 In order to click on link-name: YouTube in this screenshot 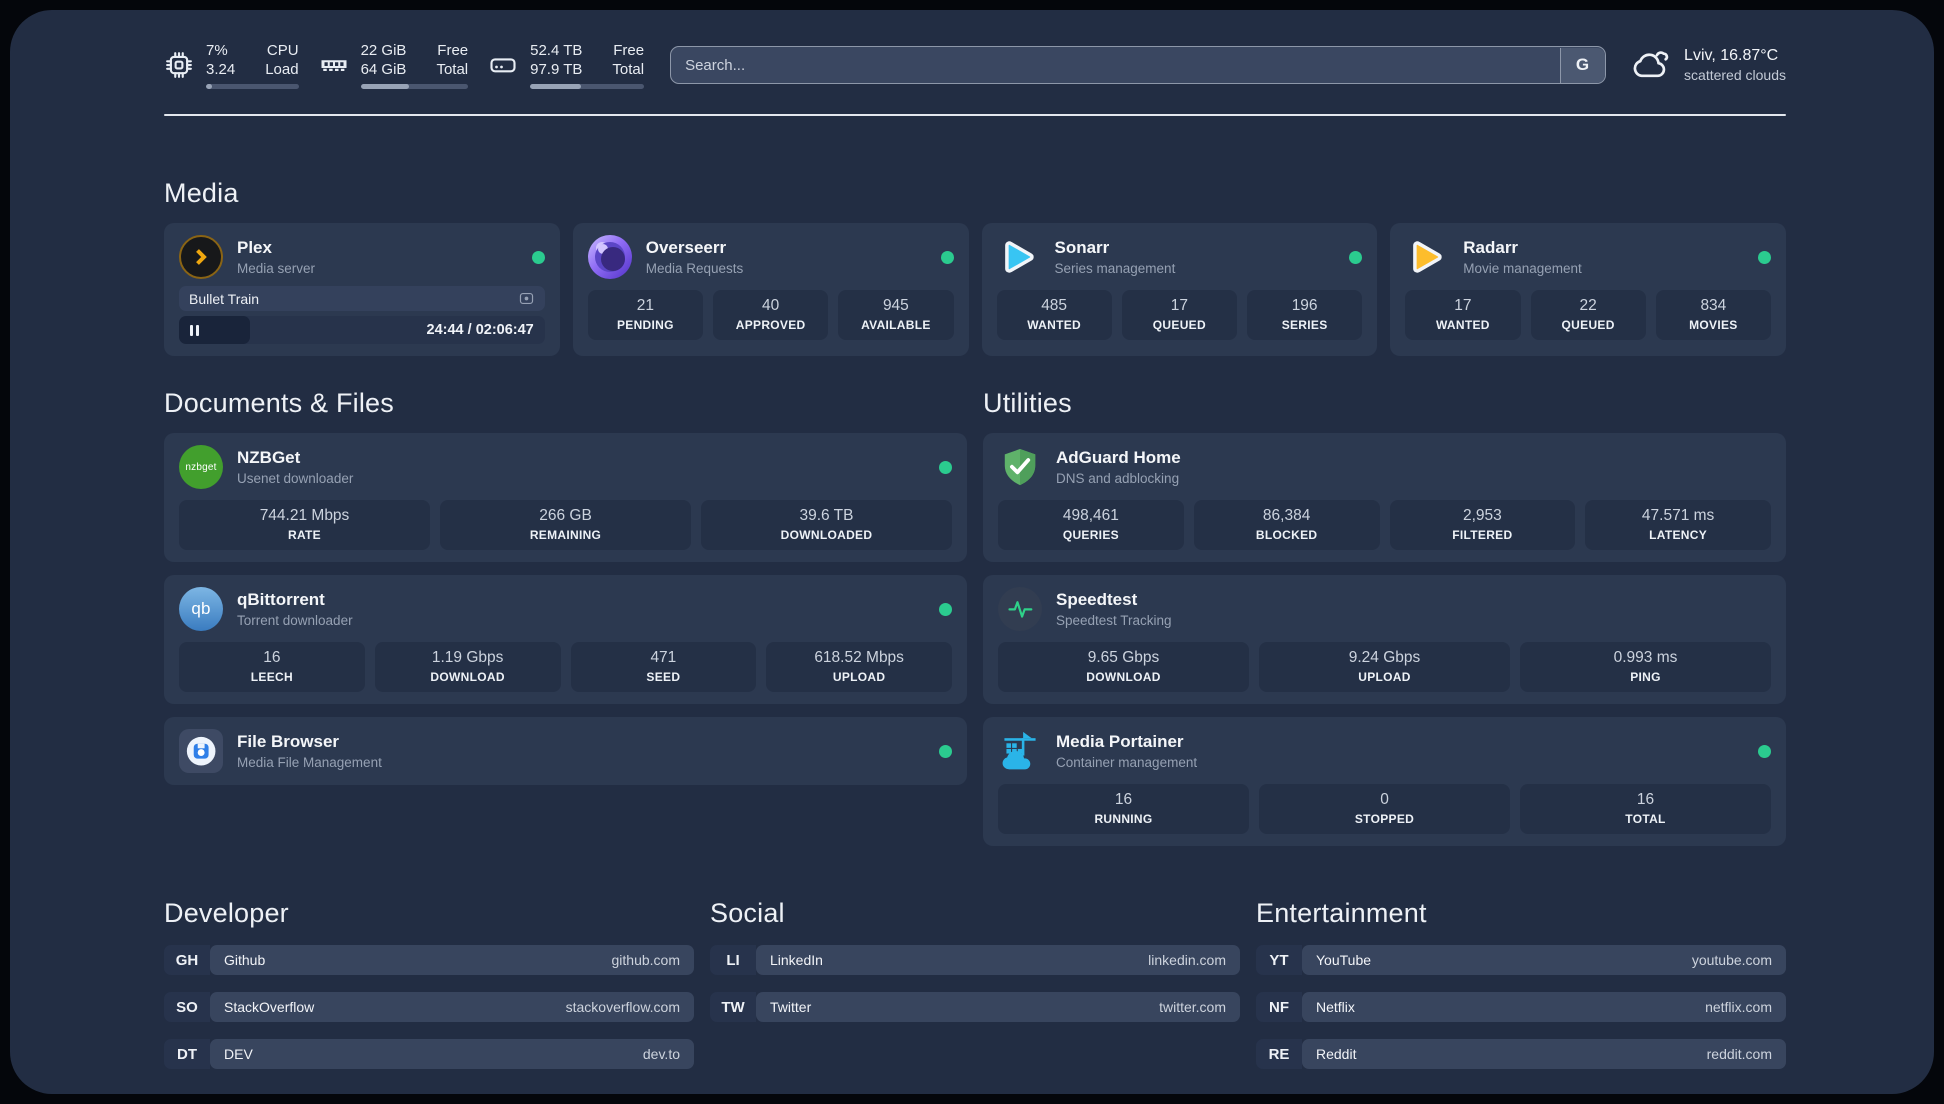, I will do `click(1344, 960)`.